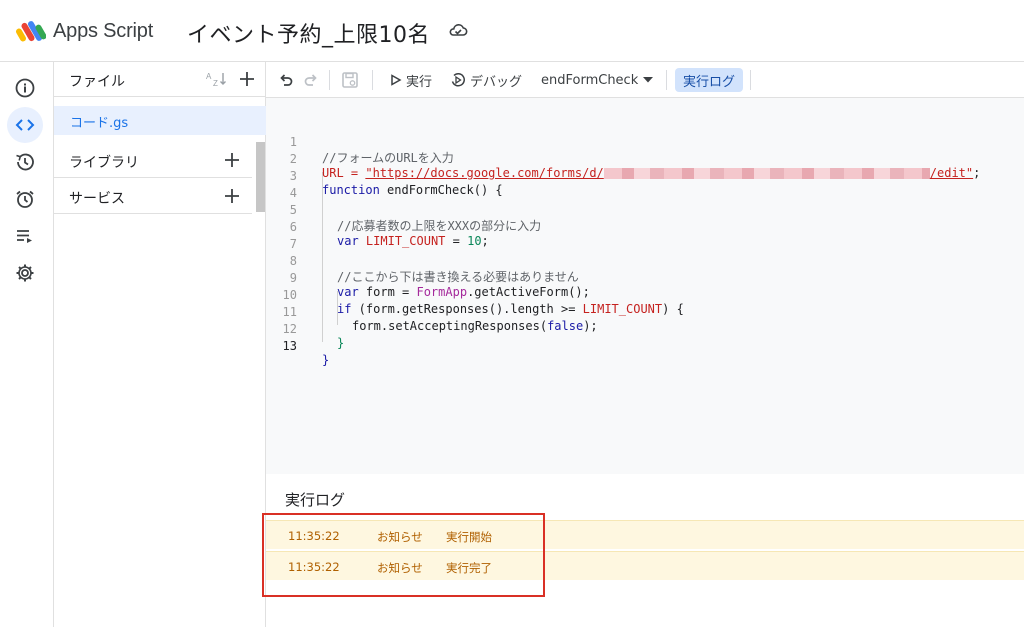  I want to click on debug-button: デバッグ, so click(486, 80).